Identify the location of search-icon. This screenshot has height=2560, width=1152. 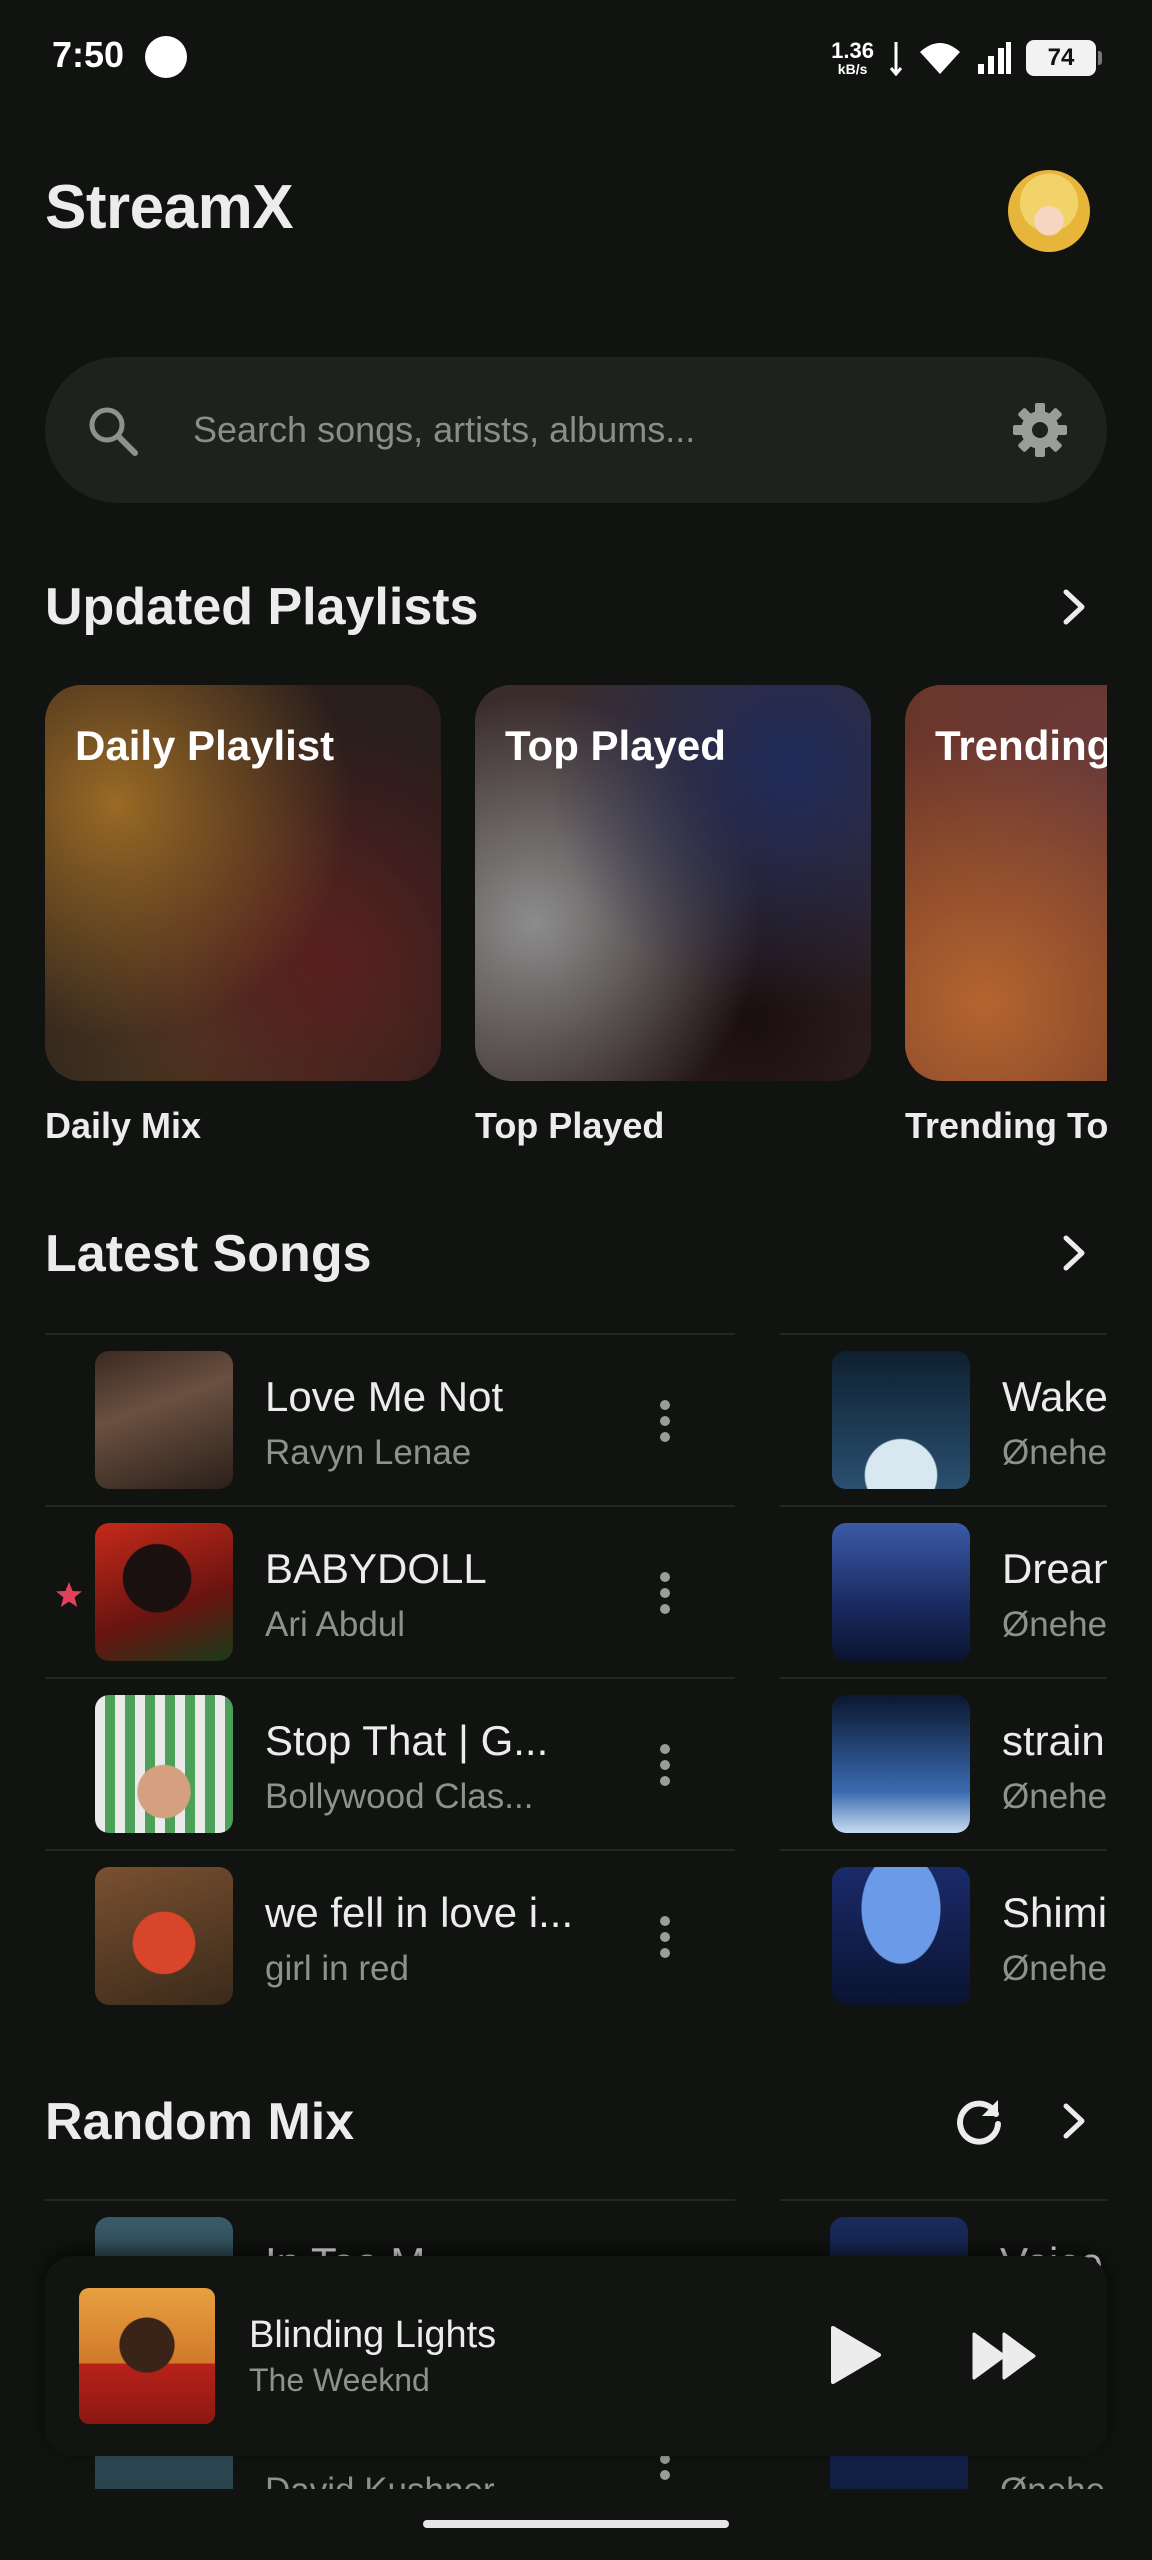
(113, 431).